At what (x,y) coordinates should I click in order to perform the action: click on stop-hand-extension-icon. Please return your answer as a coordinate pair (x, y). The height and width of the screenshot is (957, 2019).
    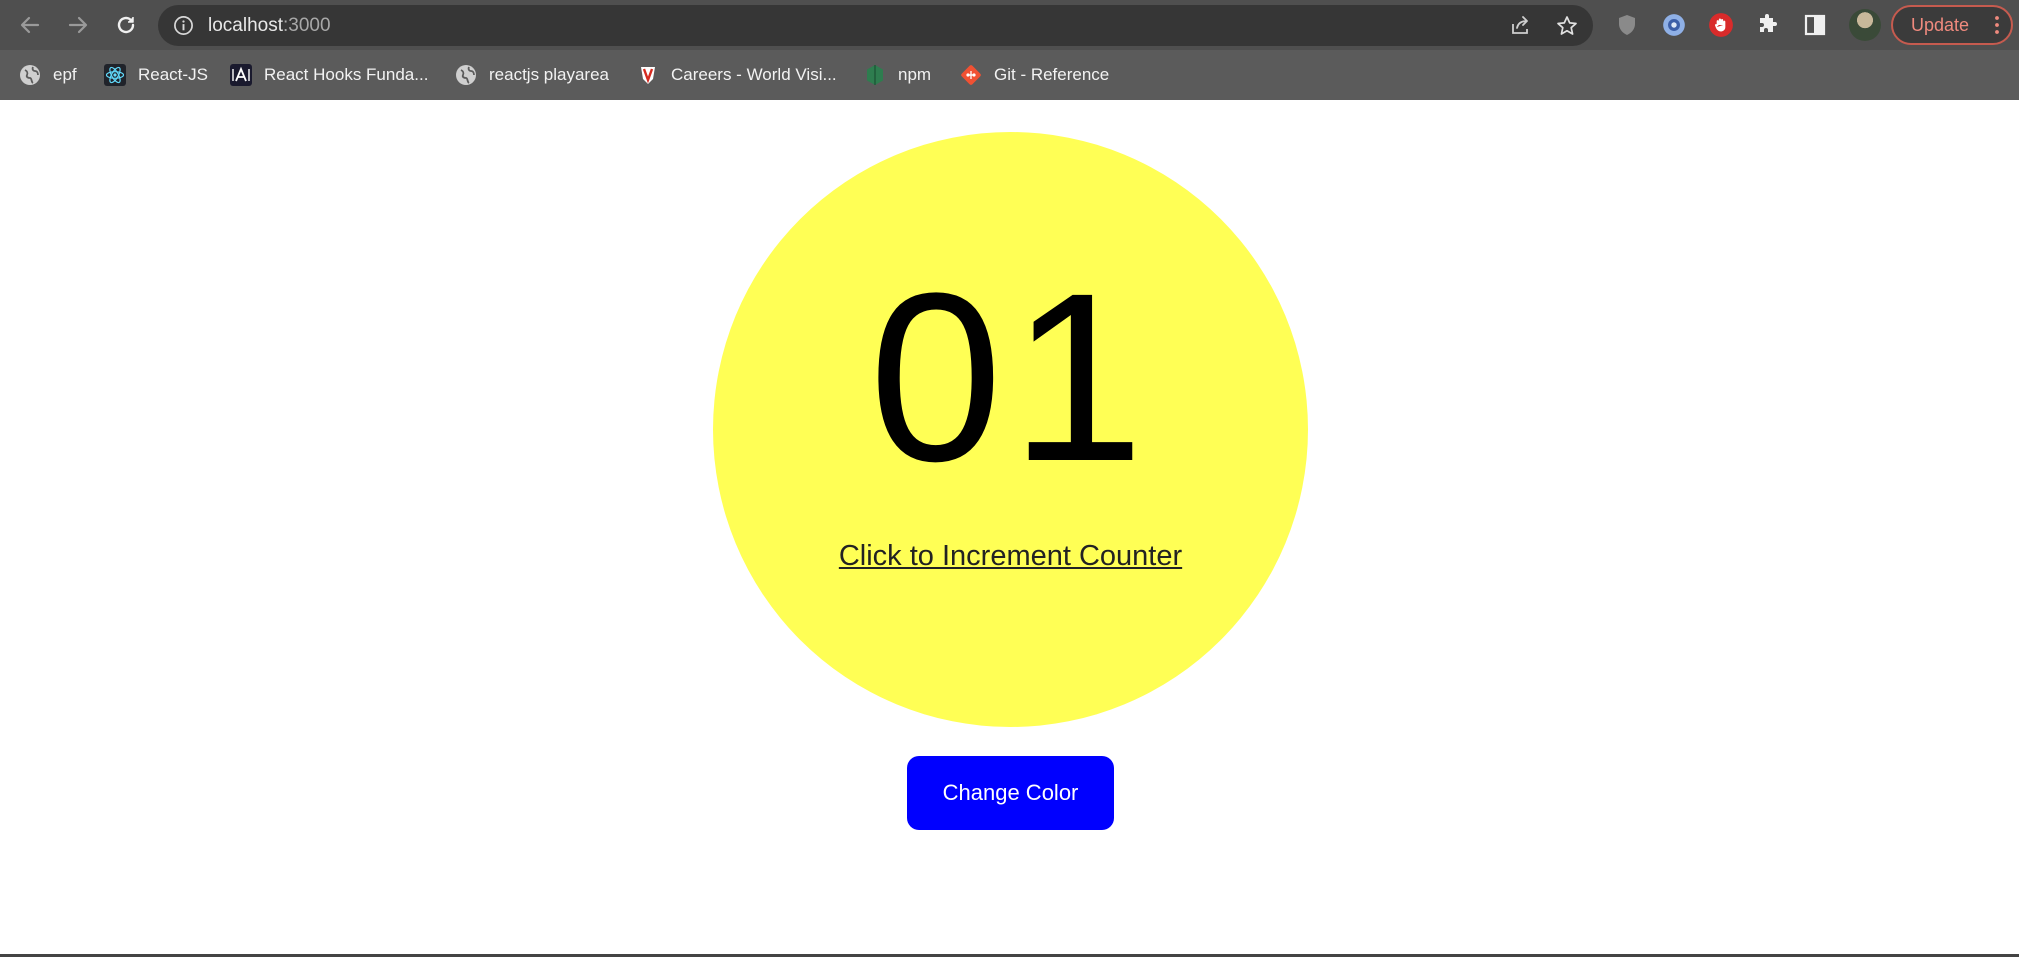
    Looking at the image, I should click on (1721, 25).